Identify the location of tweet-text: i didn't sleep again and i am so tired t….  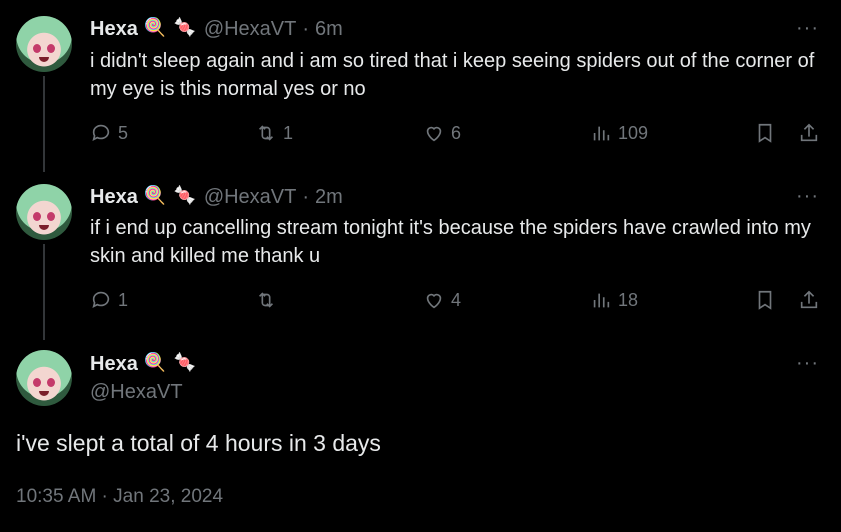
(452, 75).